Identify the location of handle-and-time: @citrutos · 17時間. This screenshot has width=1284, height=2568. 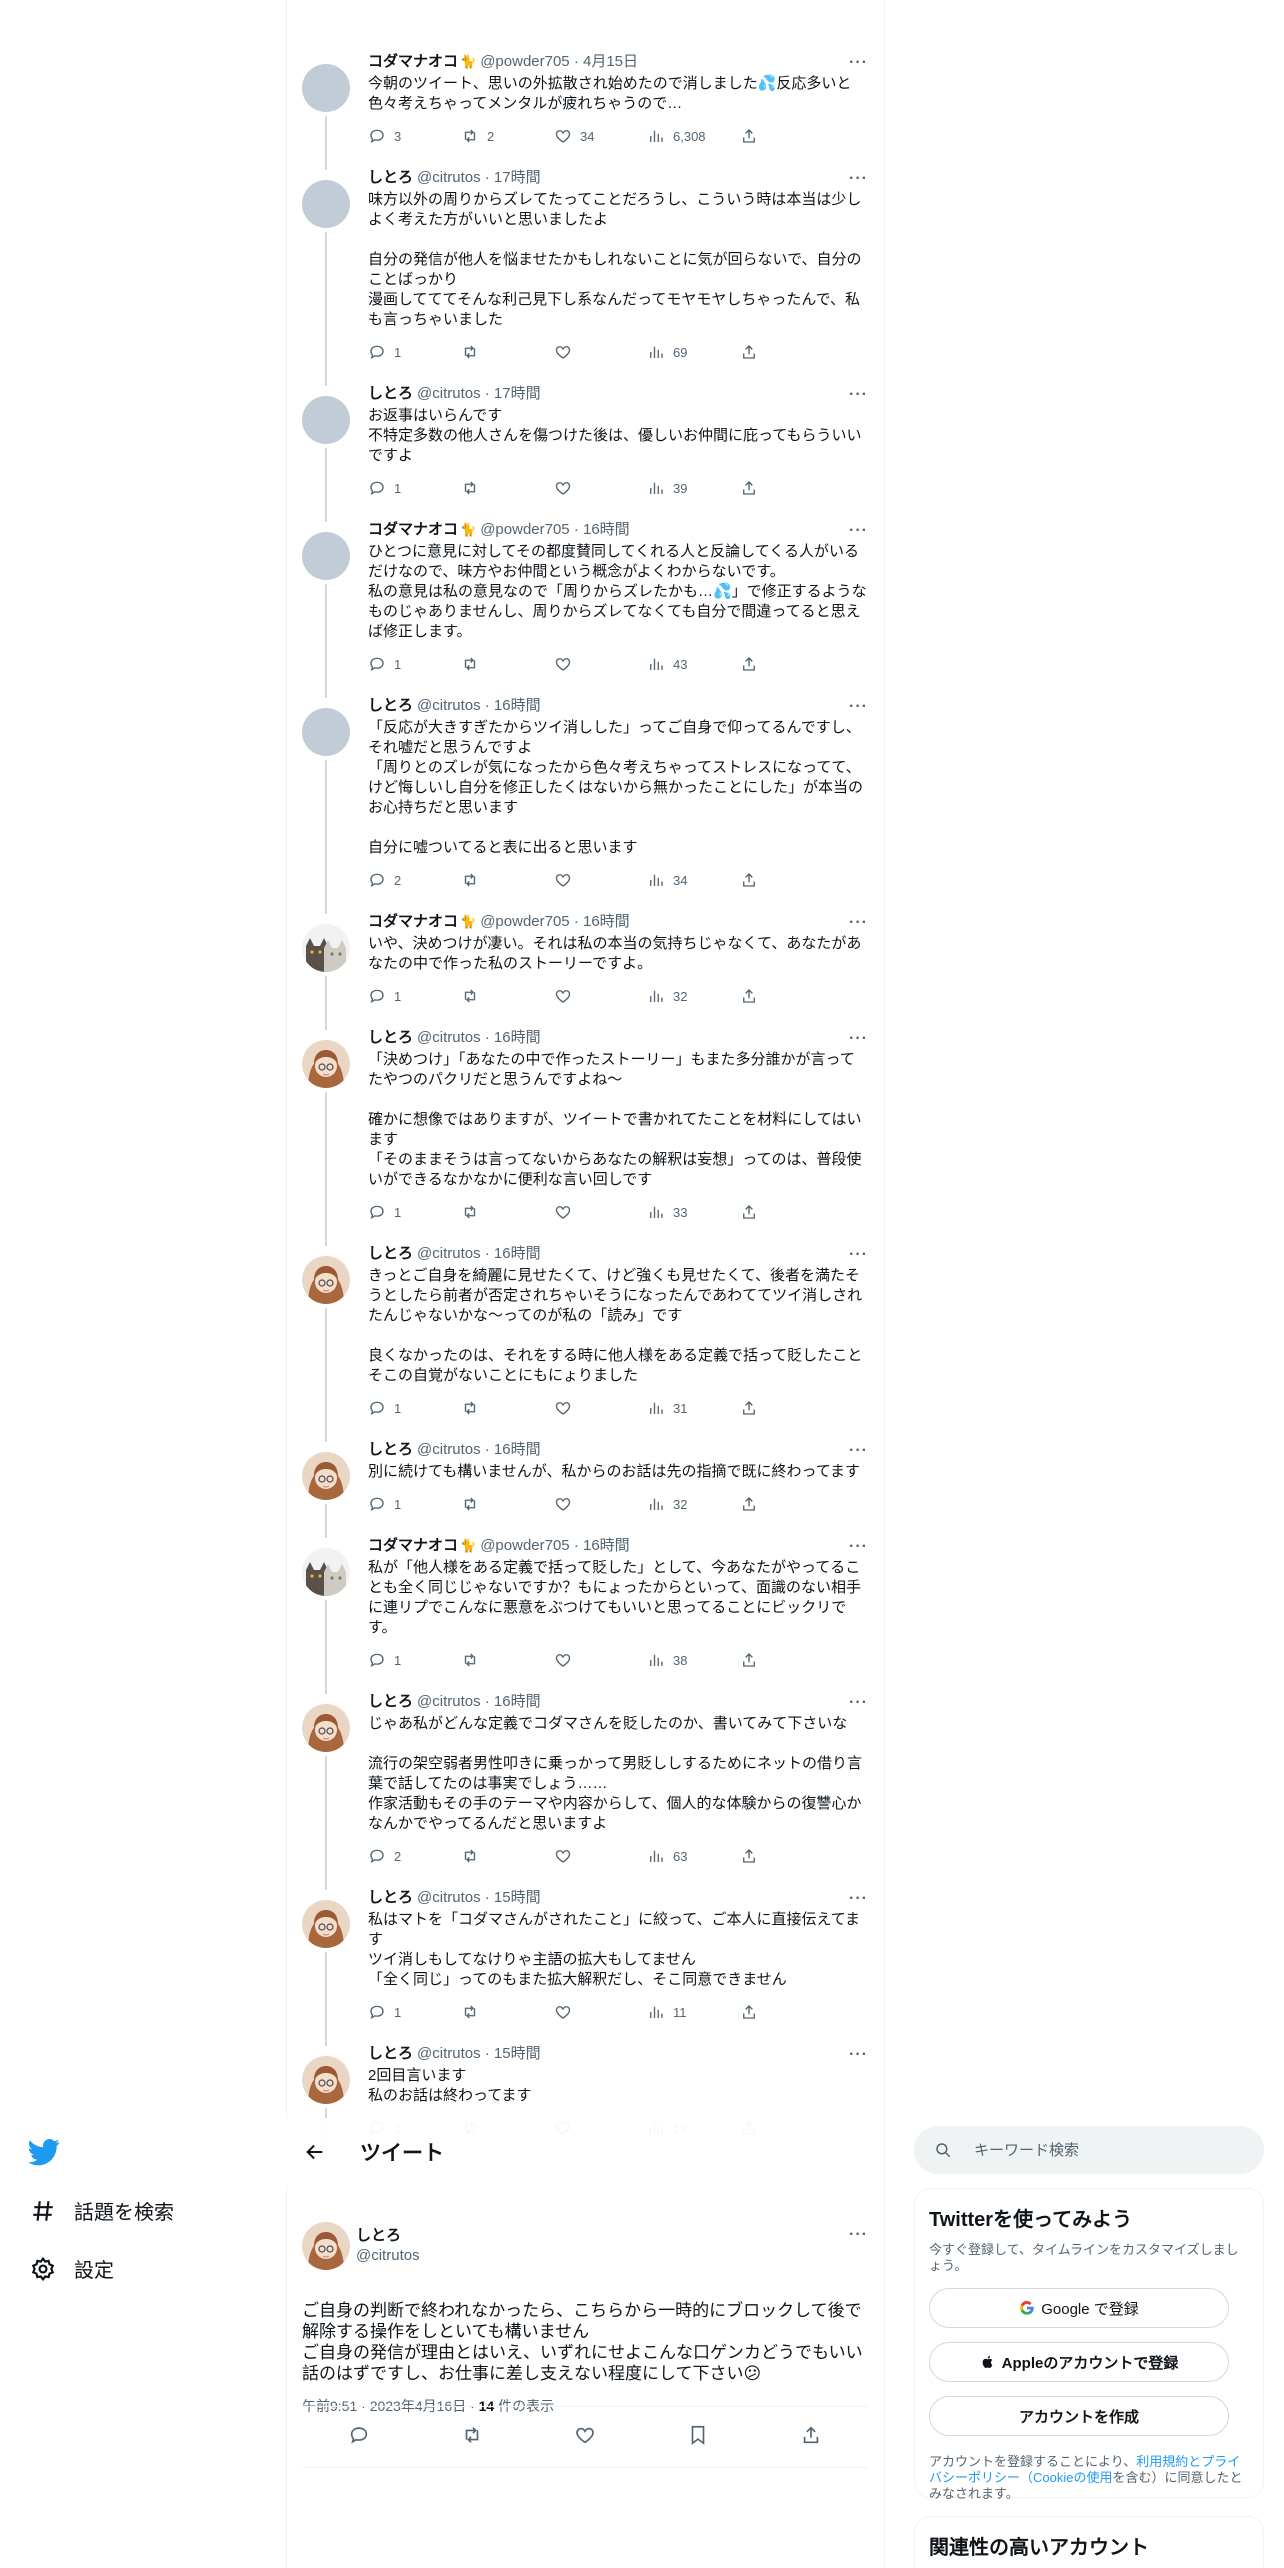
(479, 394).